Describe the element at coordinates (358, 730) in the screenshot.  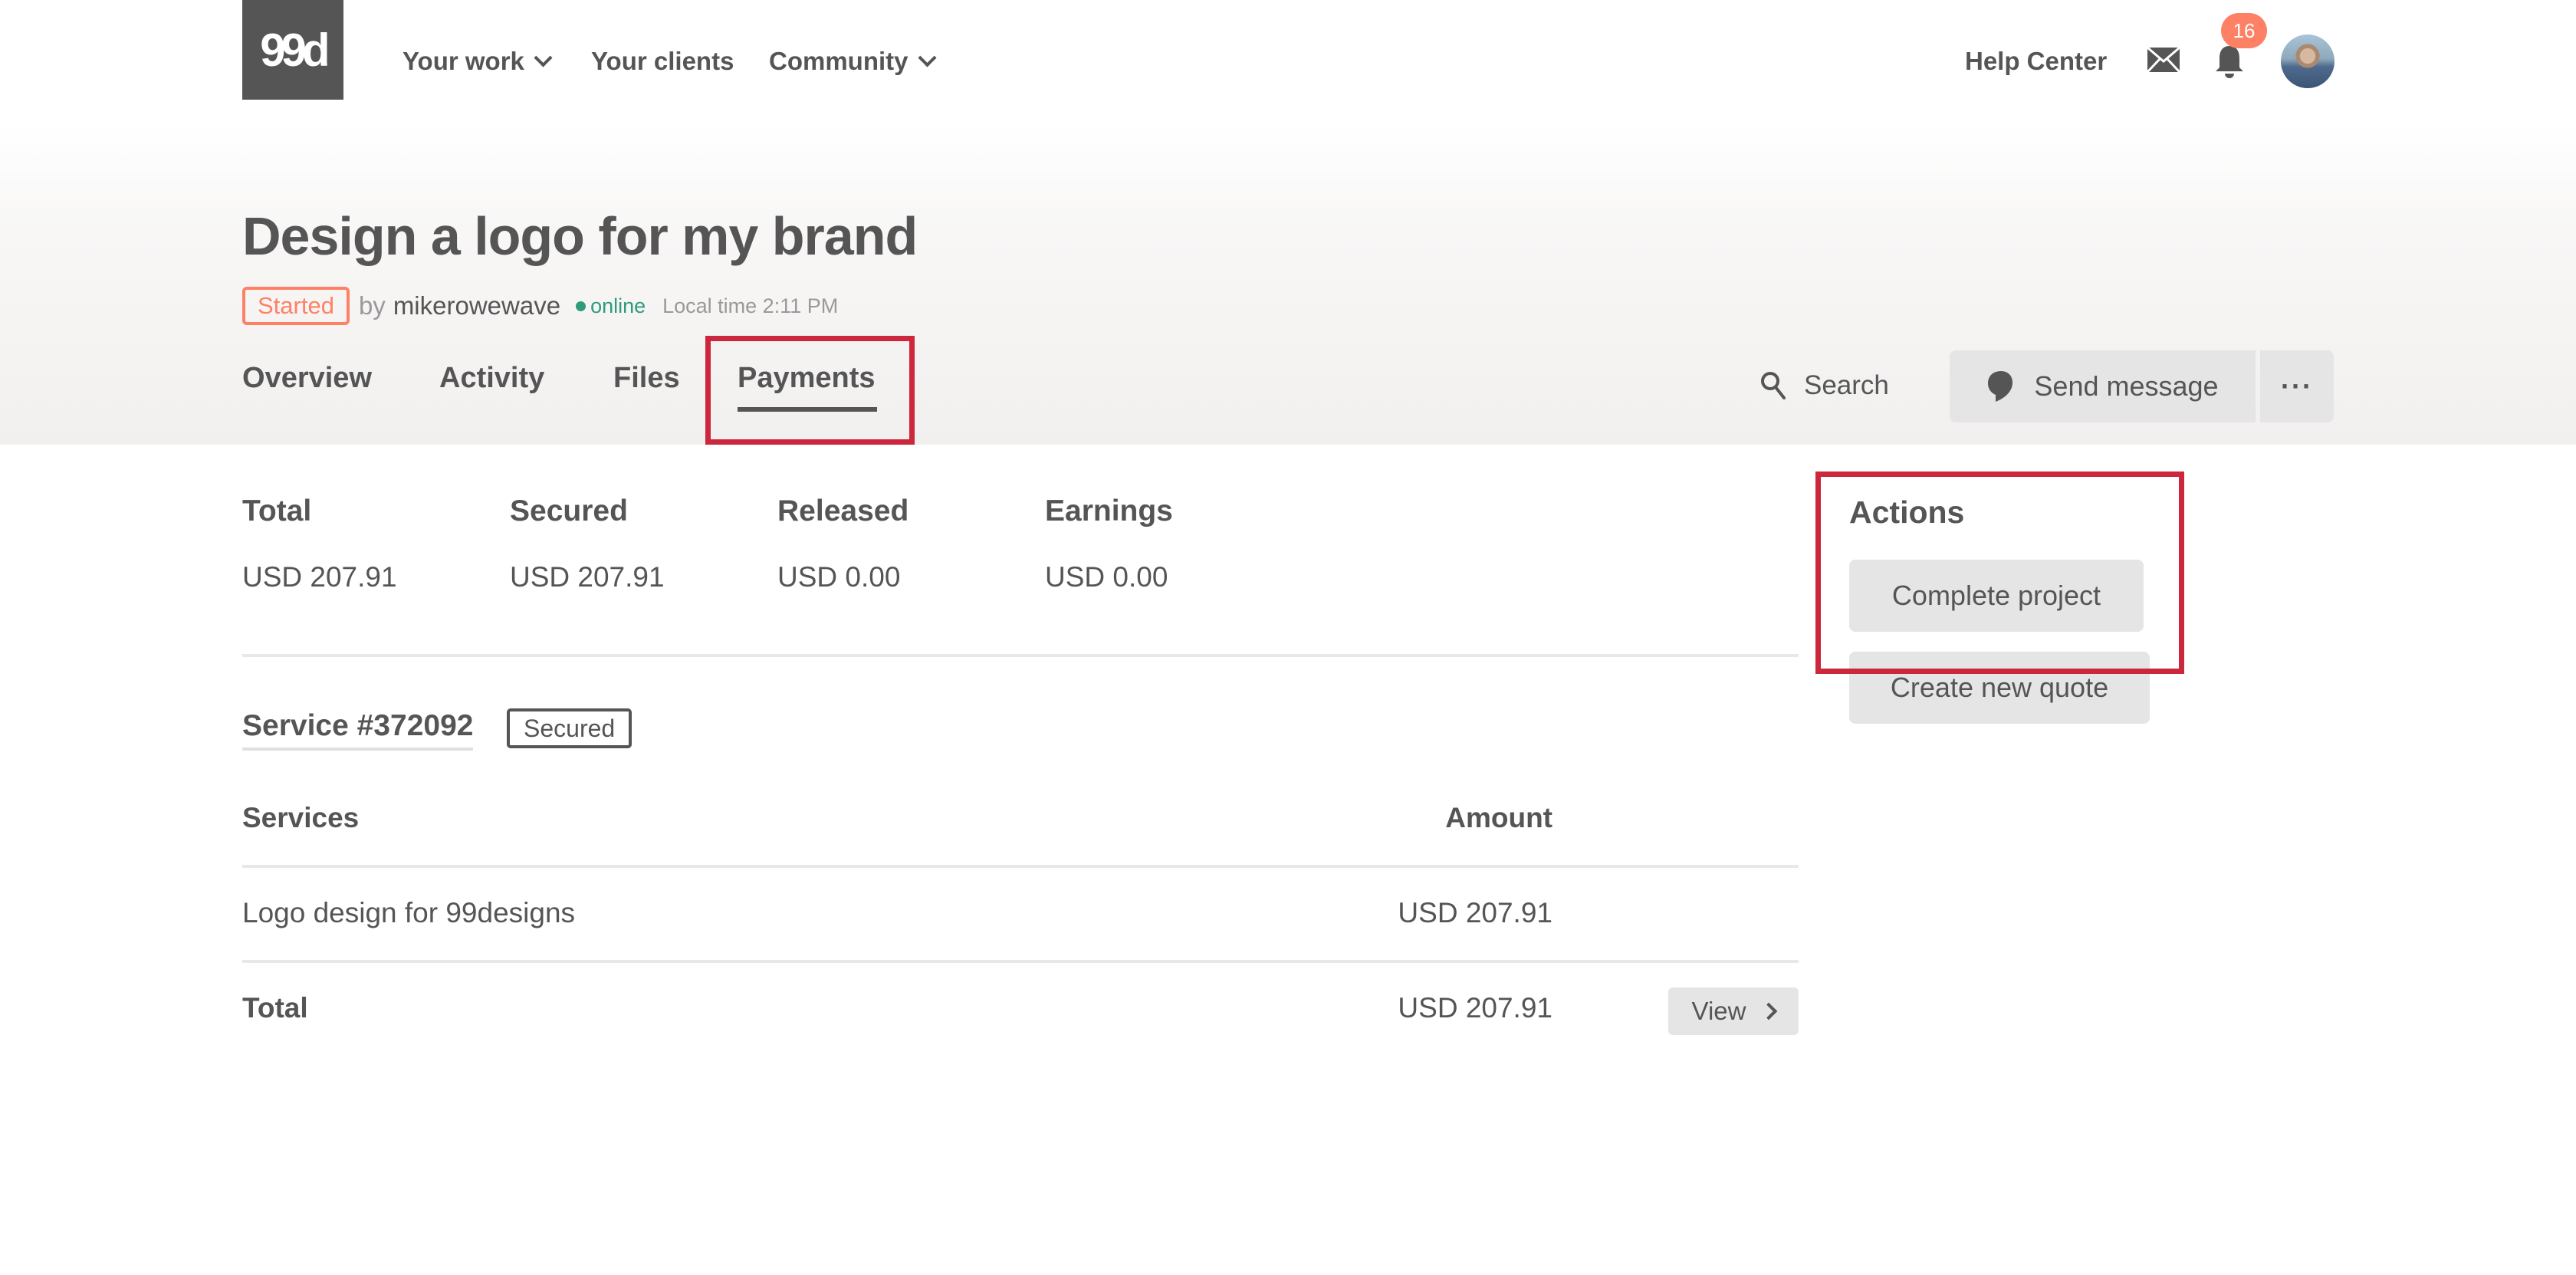
I see `service-title-link: Service #372092` at that location.